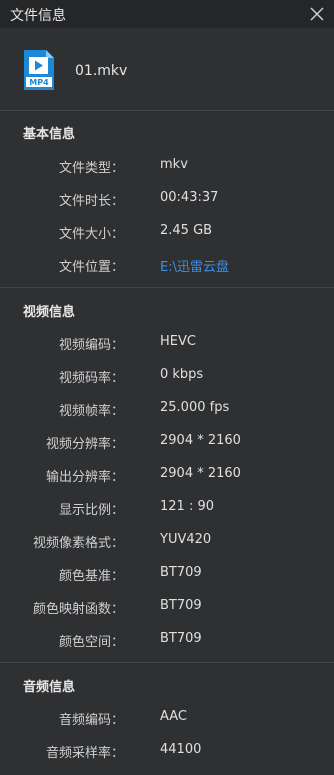 The width and height of the screenshot is (334, 775). Describe the element at coordinates (49, 134) in the screenshot. I see `section-title-basic: 基本信息` at that location.